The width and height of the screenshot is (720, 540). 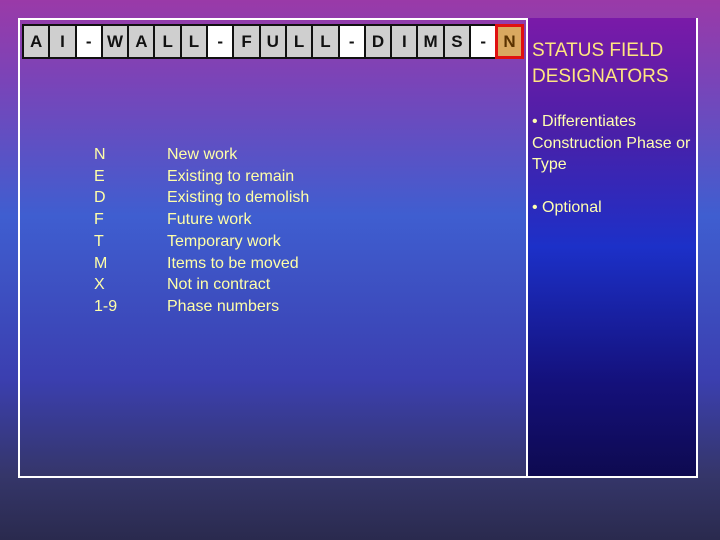 What do you see at coordinates (509, 41) in the screenshot?
I see `status-field-cell: N` at bounding box center [509, 41].